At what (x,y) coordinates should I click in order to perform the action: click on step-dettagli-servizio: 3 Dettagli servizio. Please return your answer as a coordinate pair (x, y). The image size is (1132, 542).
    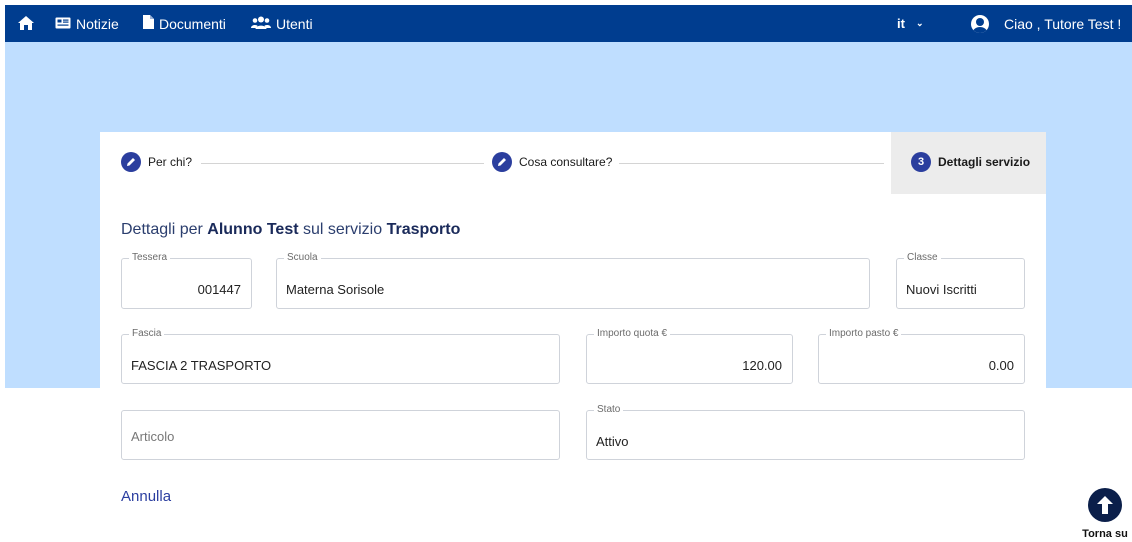
    Looking at the image, I should click on (970, 162).